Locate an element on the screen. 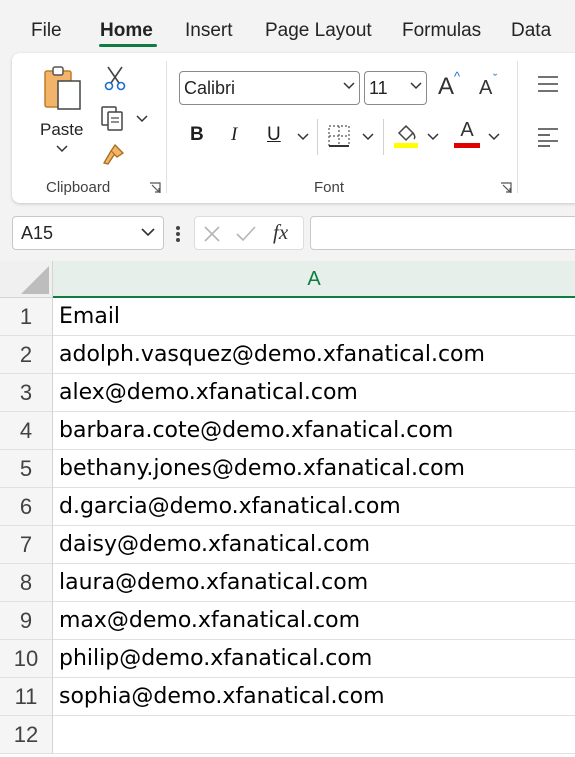 Image resolution: width=575 pixels, height=757 pixels. font-size-select: 11 is located at coordinates (395, 88).